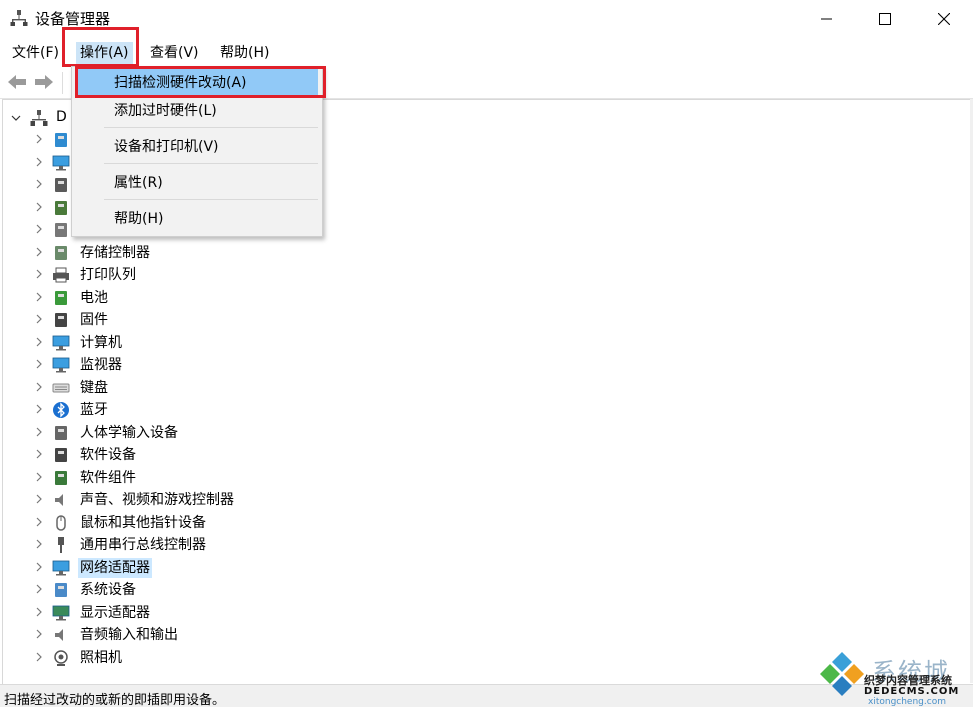 The width and height of the screenshot is (973, 708). What do you see at coordinates (61, 185) in the screenshot?
I see `chip-icon` at bounding box center [61, 185].